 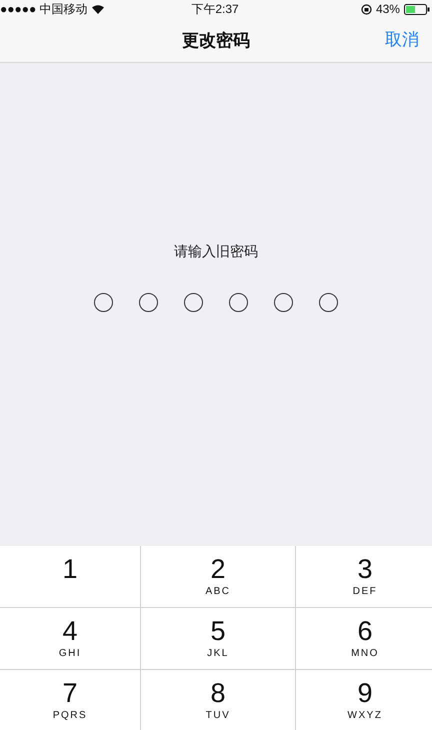 I want to click on clock-label: 下午2:37, so click(x=215, y=9).